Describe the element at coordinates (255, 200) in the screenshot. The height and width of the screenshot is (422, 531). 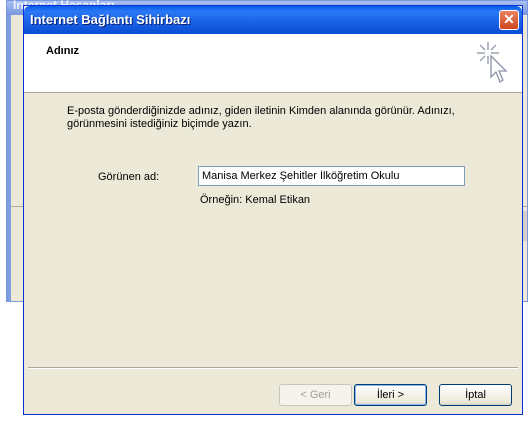
I see `example-text: Örneğin: Kemal Etikan` at that location.